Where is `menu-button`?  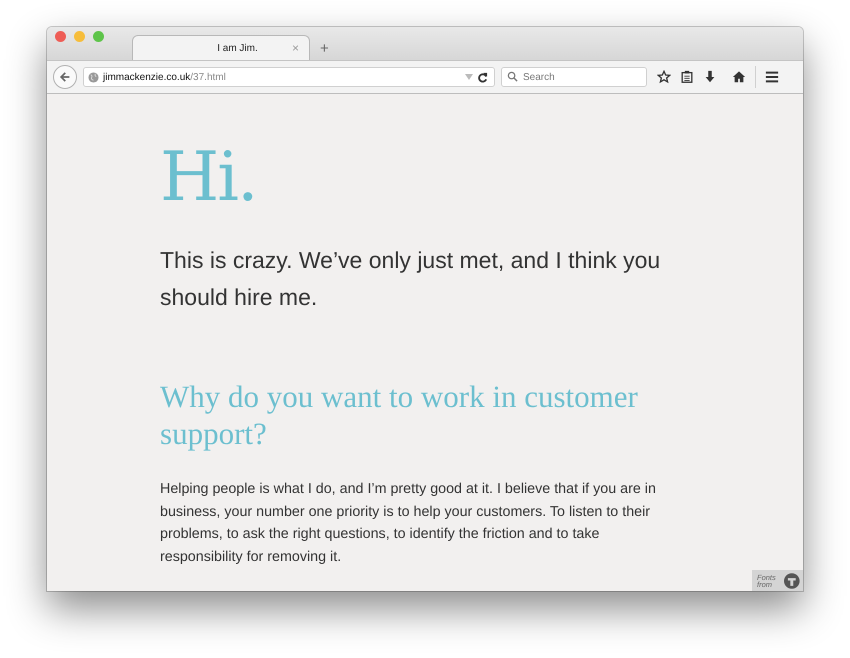
menu-button is located at coordinates (772, 77).